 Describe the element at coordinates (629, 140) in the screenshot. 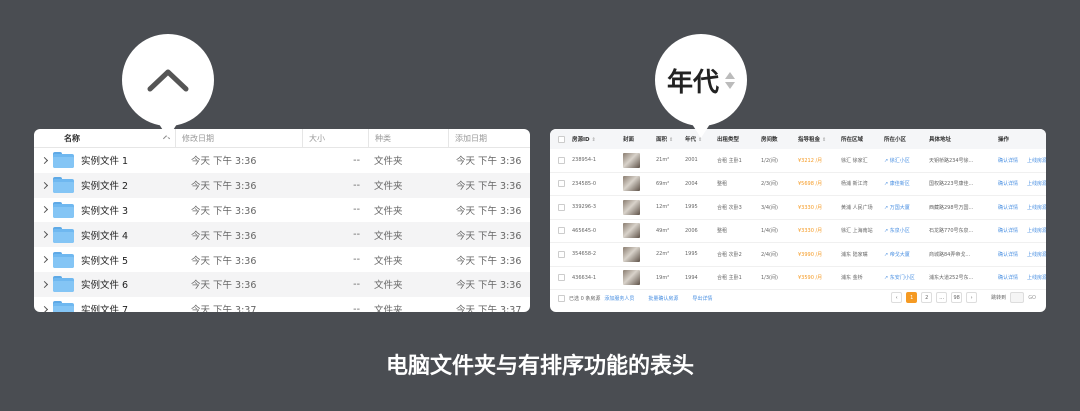

I see `header-img: 封面` at that location.